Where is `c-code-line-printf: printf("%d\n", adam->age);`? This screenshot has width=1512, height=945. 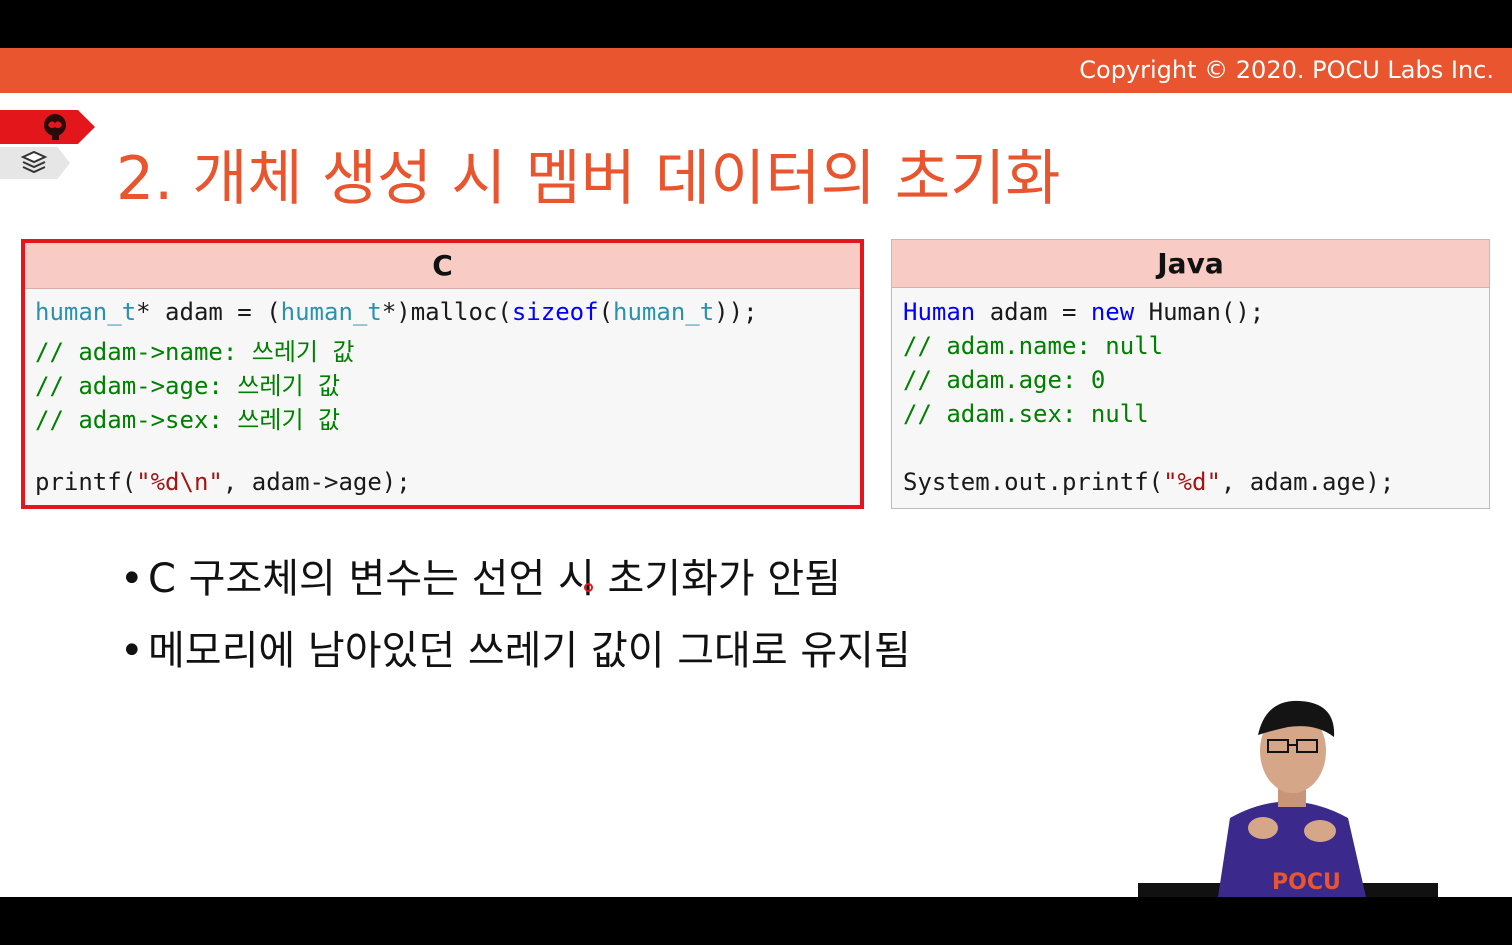
c-code-line-printf: printf("%d\n", adam->age); is located at coordinates (223, 482).